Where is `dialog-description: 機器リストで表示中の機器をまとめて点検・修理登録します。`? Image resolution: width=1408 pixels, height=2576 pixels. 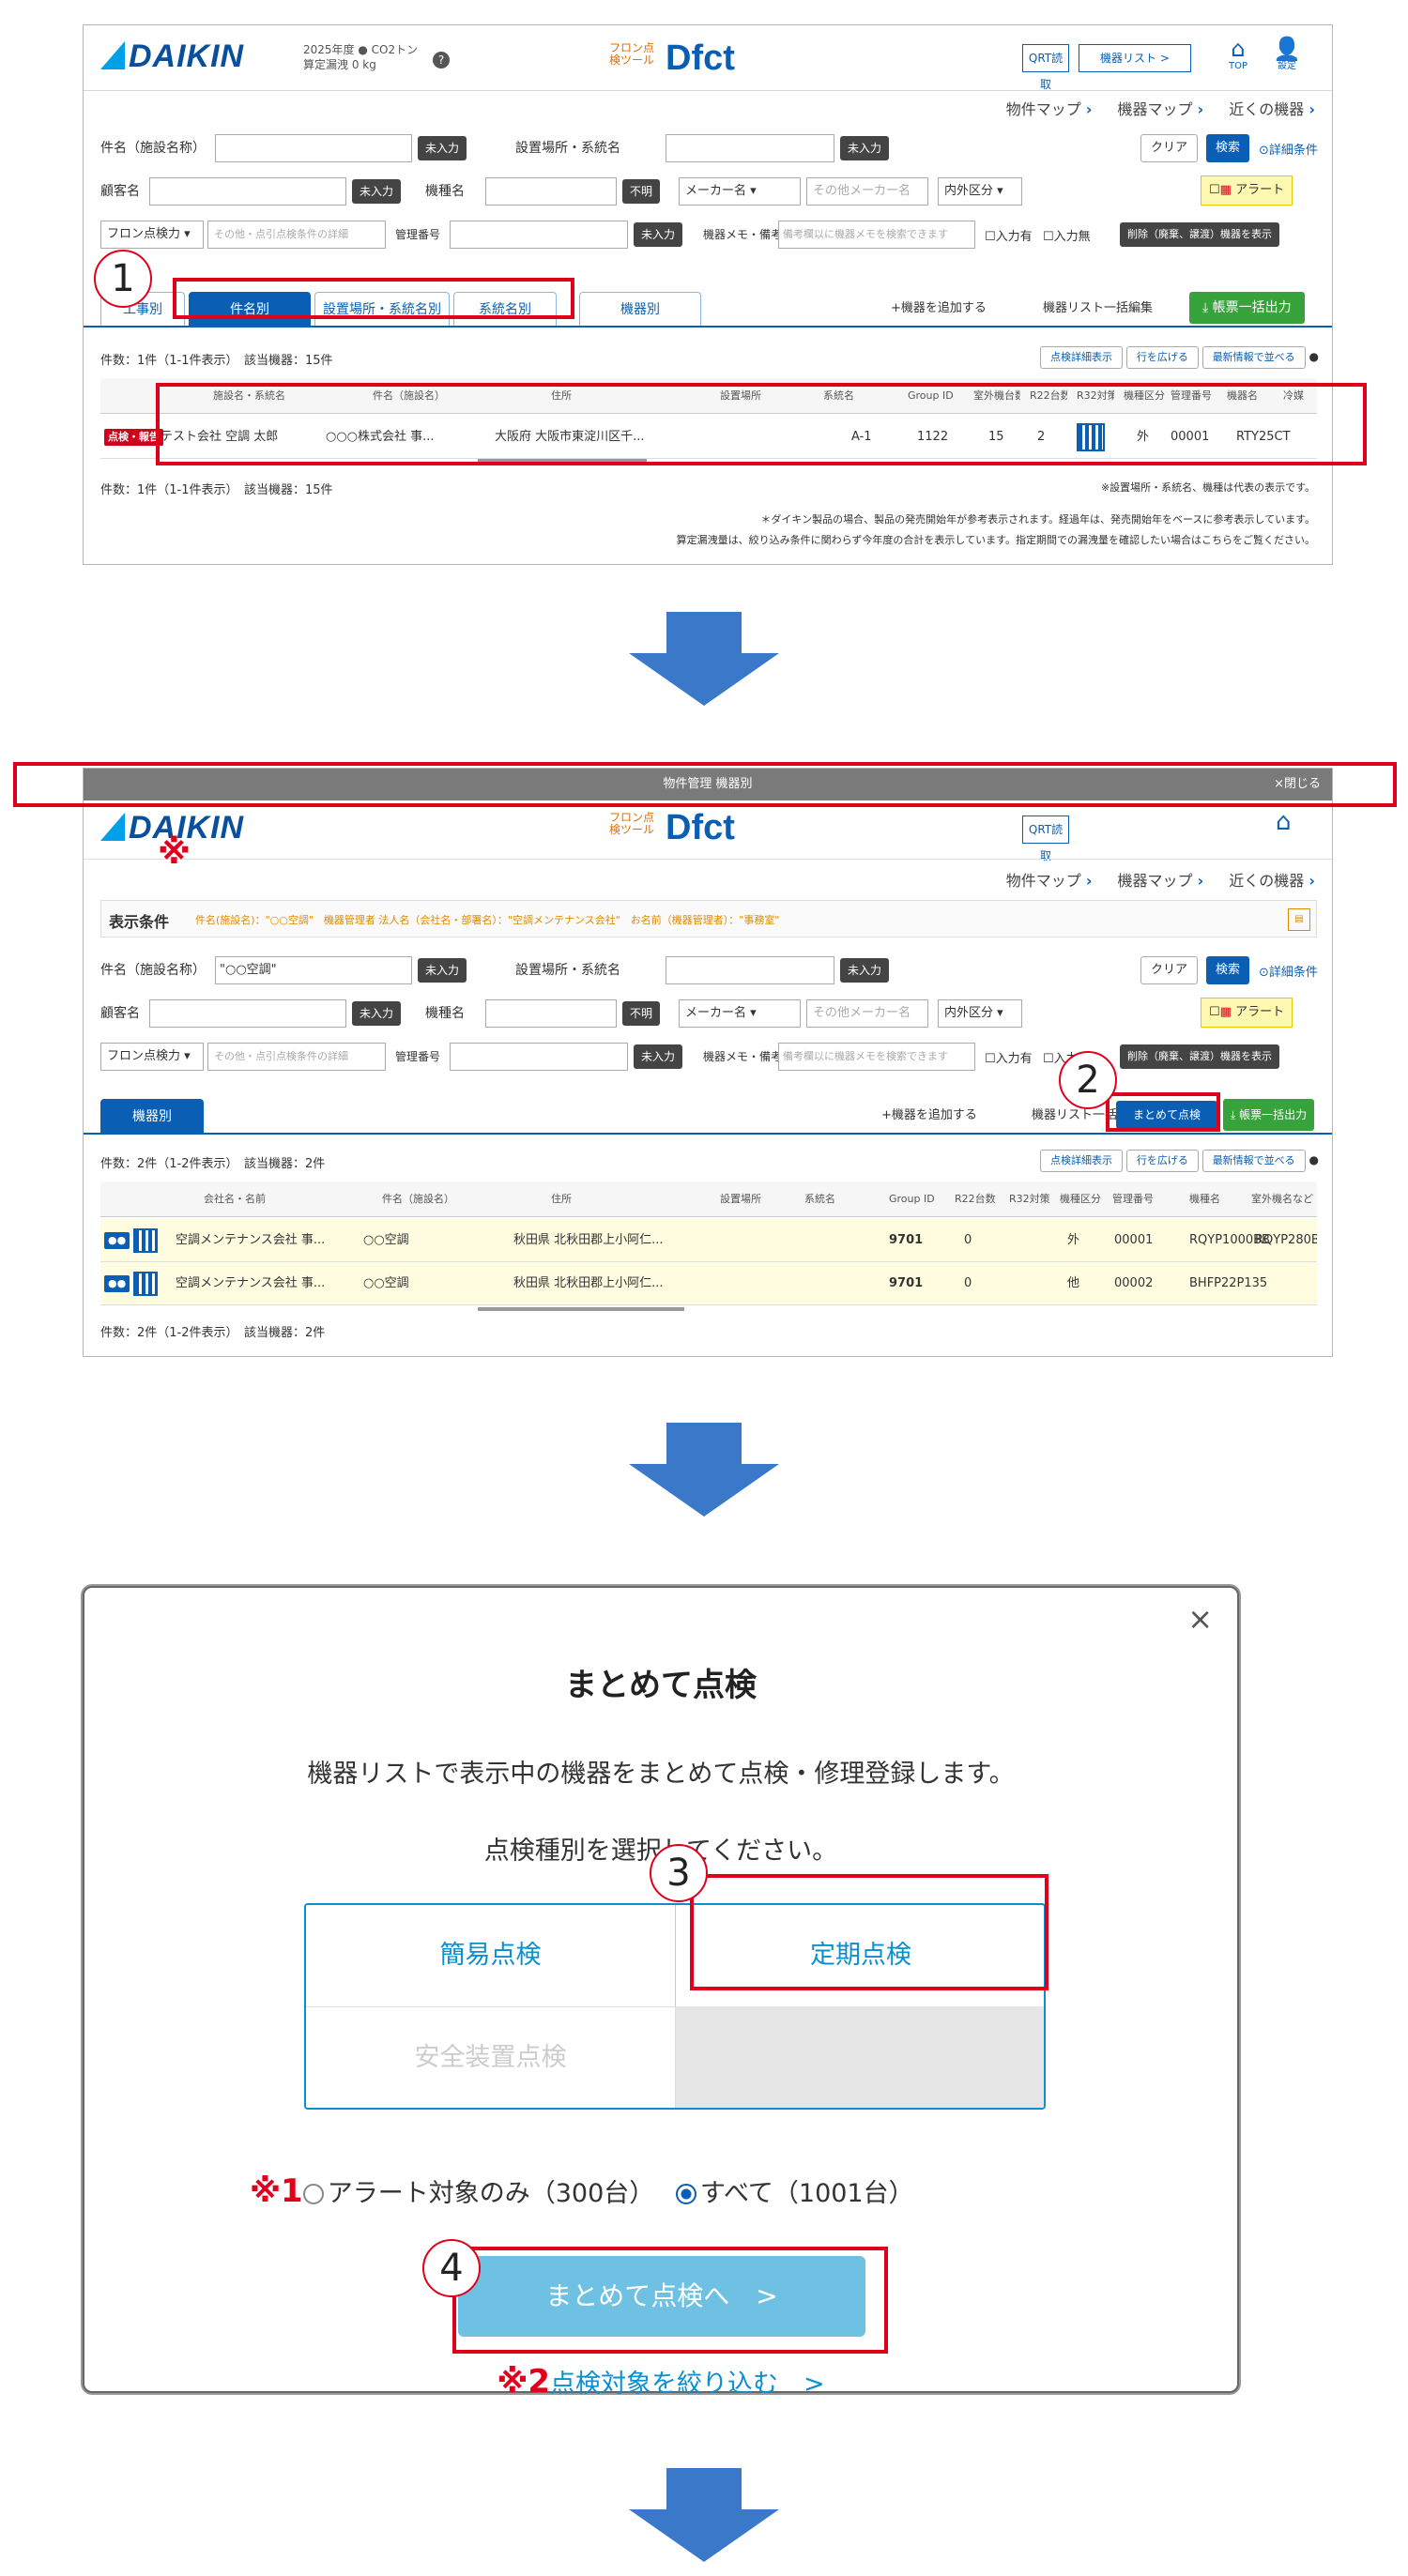 dialog-description: 機器リストで表示中の機器をまとめて点検・修理登録します。 is located at coordinates (661, 1774).